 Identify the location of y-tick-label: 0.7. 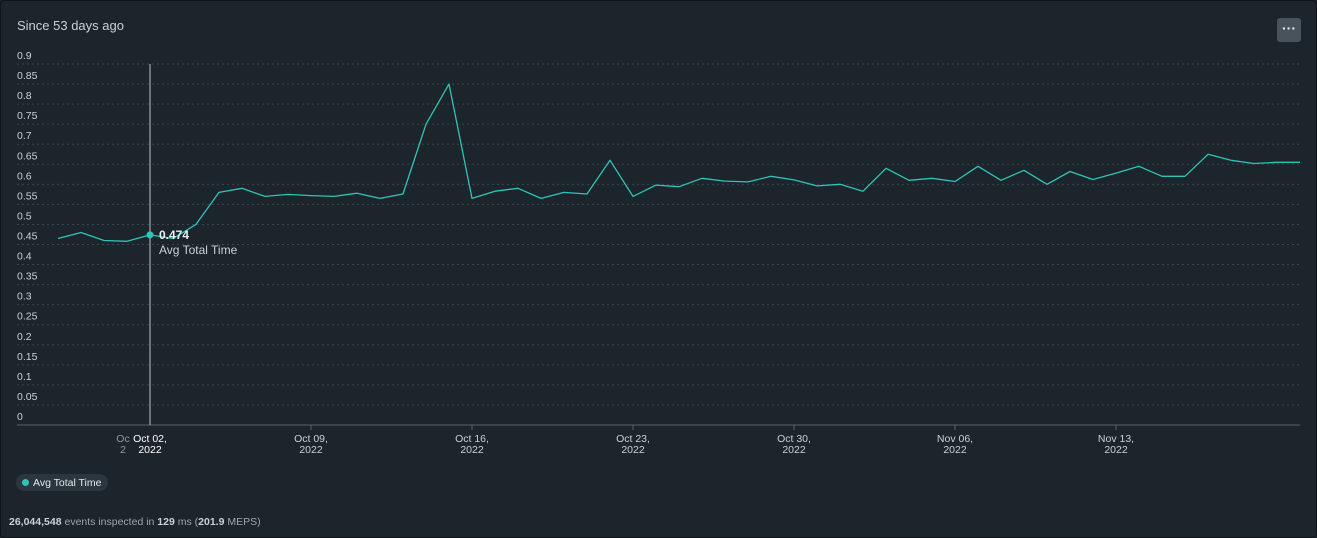
(24, 136).